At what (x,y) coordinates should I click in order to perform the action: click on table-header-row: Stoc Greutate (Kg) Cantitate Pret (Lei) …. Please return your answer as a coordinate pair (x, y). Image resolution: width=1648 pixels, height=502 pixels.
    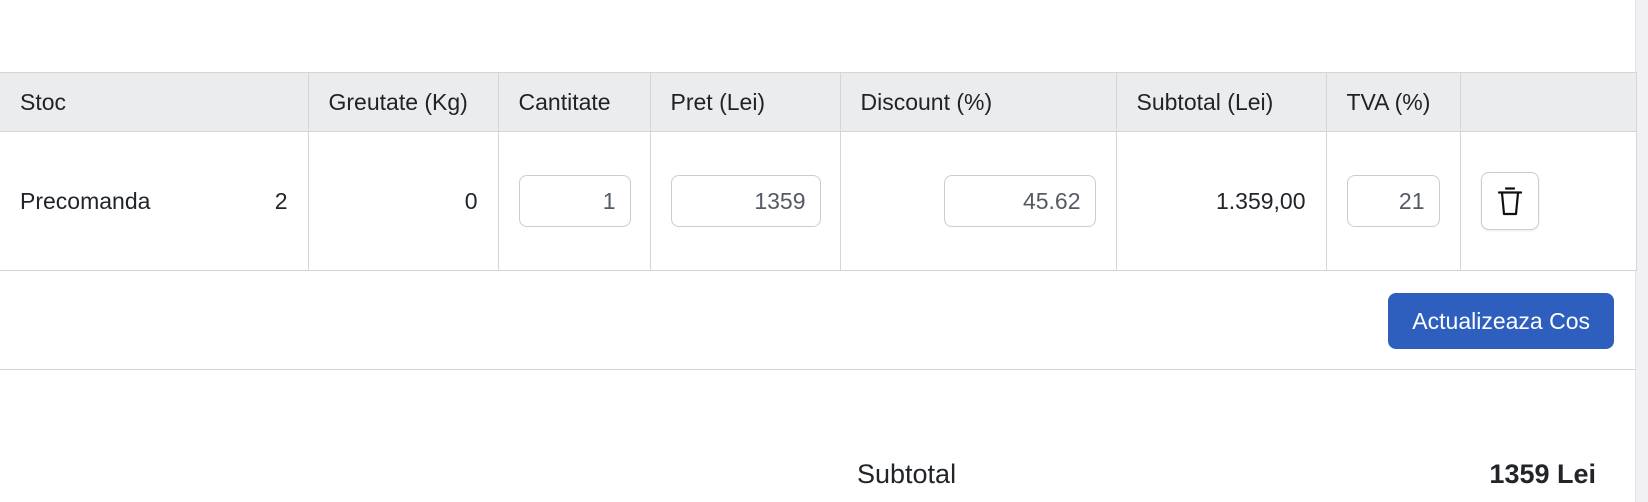
    Looking at the image, I should click on (818, 102).